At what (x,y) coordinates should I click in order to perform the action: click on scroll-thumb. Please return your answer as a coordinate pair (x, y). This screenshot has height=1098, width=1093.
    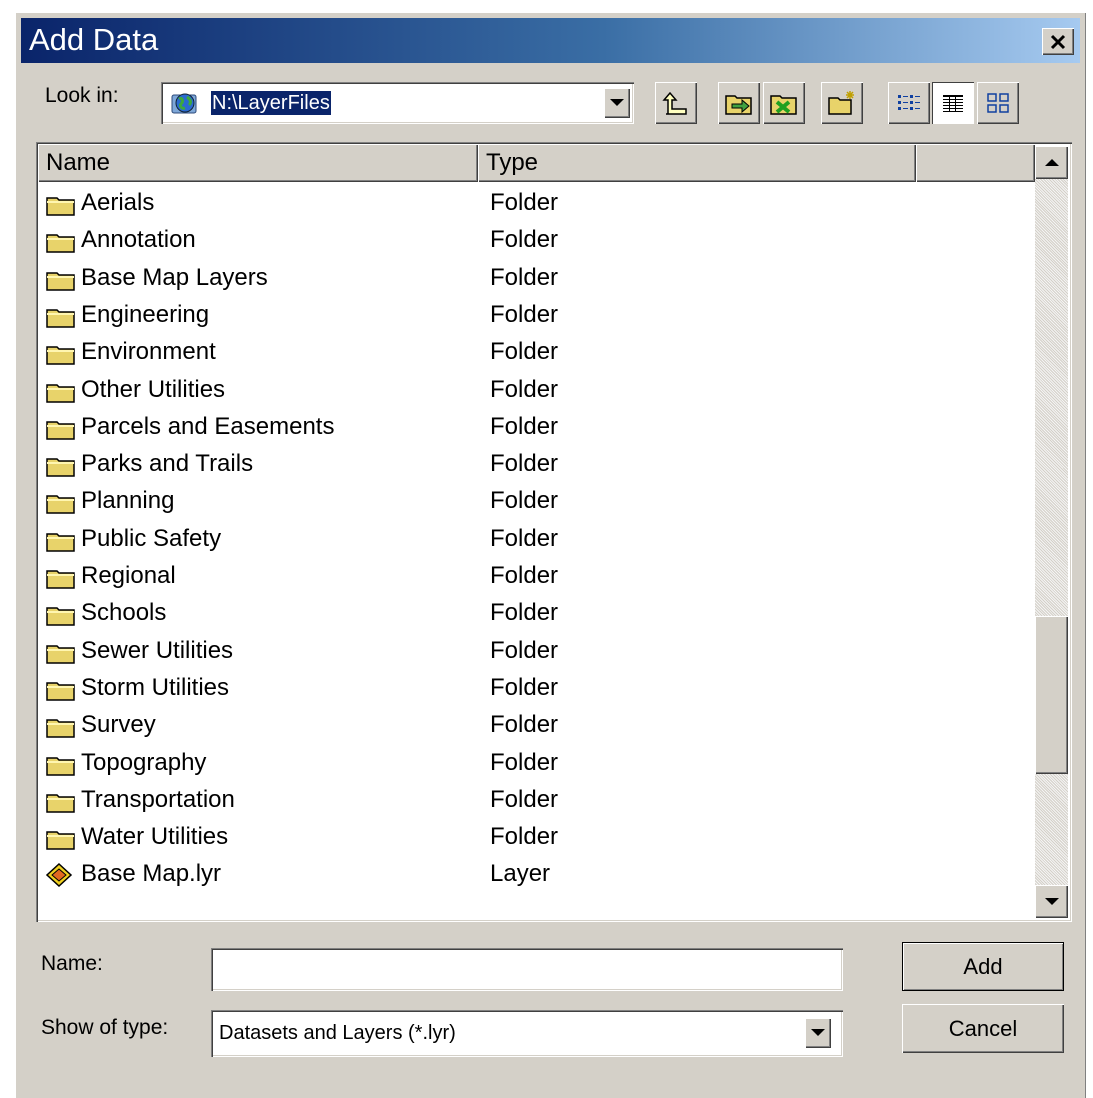
    Looking at the image, I should click on (1051, 695).